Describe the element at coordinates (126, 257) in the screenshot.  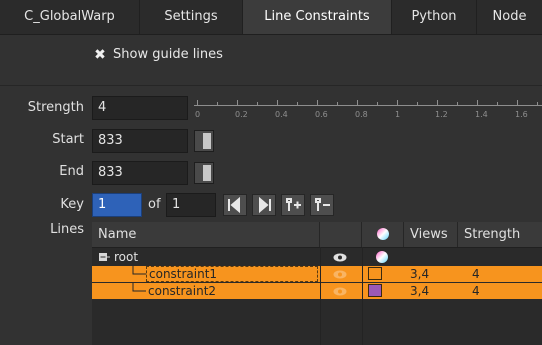
I see `row-name: root` at that location.